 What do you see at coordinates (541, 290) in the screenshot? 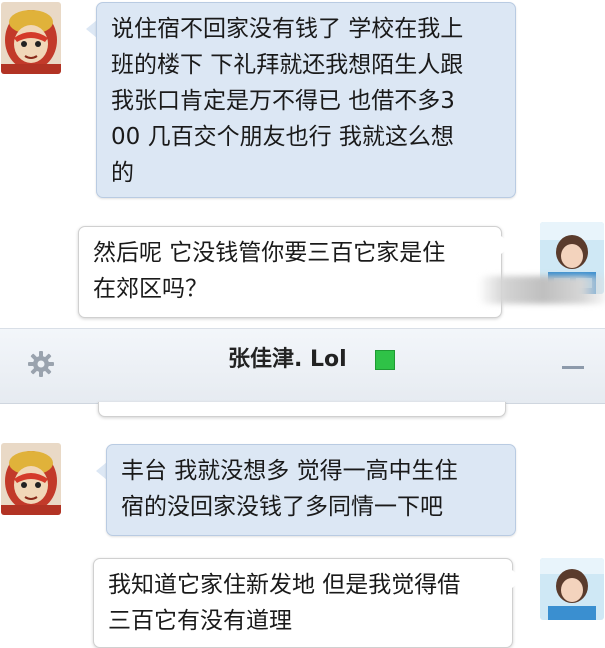
I see `redacted-name-blur` at bounding box center [541, 290].